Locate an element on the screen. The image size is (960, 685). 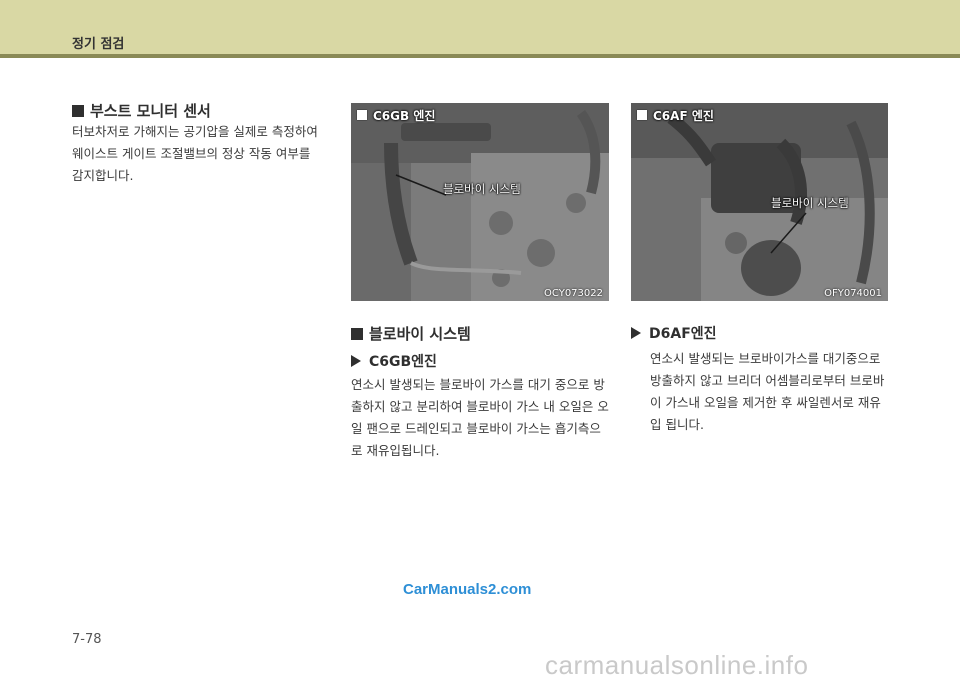
c6gb-photo-code: OCY073022 is located at coordinates (573, 293).